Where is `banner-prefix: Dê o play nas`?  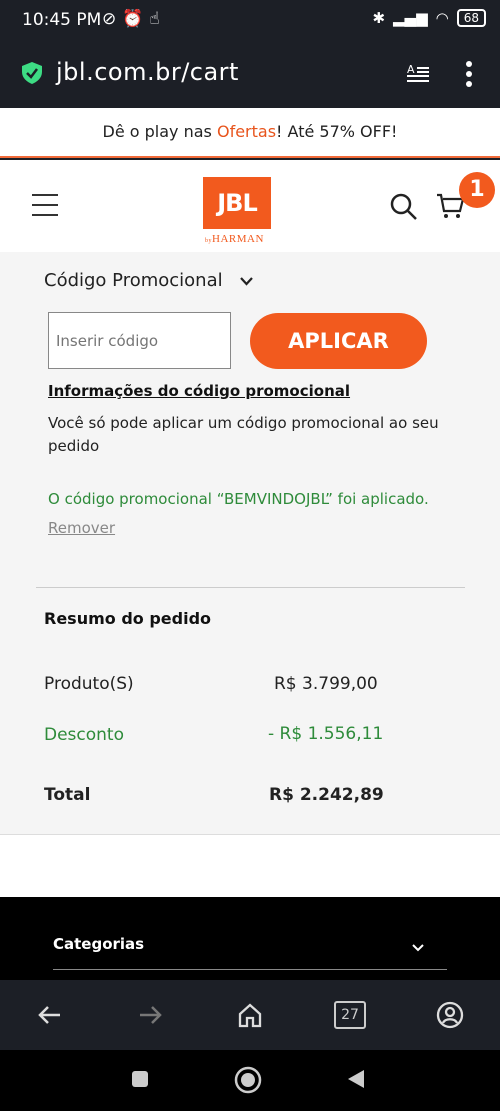 banner-prefix: Dê o play nas is located at coordinates (159, 131).